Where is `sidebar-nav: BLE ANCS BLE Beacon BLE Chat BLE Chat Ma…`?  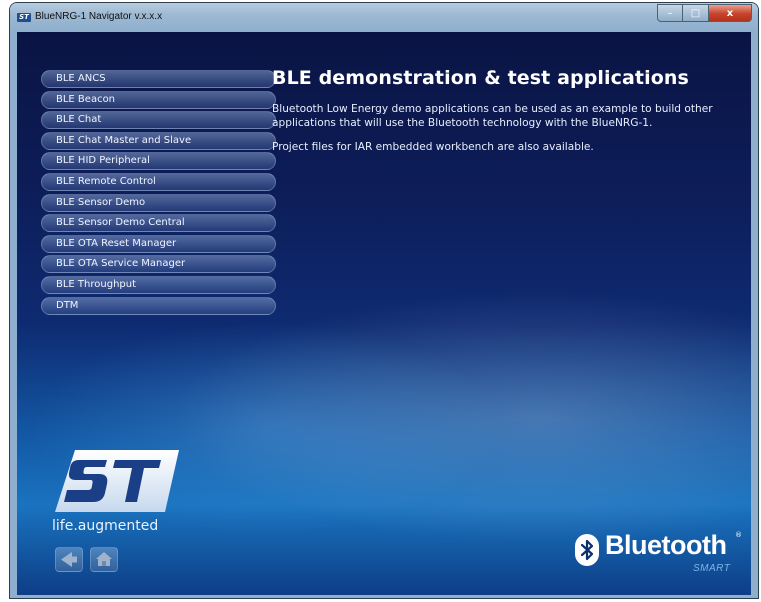
sidebar-nav: BLE ANCS BLE Beacon BLE Chat BLE Chat Ma… is located at coordinates (158, 193).